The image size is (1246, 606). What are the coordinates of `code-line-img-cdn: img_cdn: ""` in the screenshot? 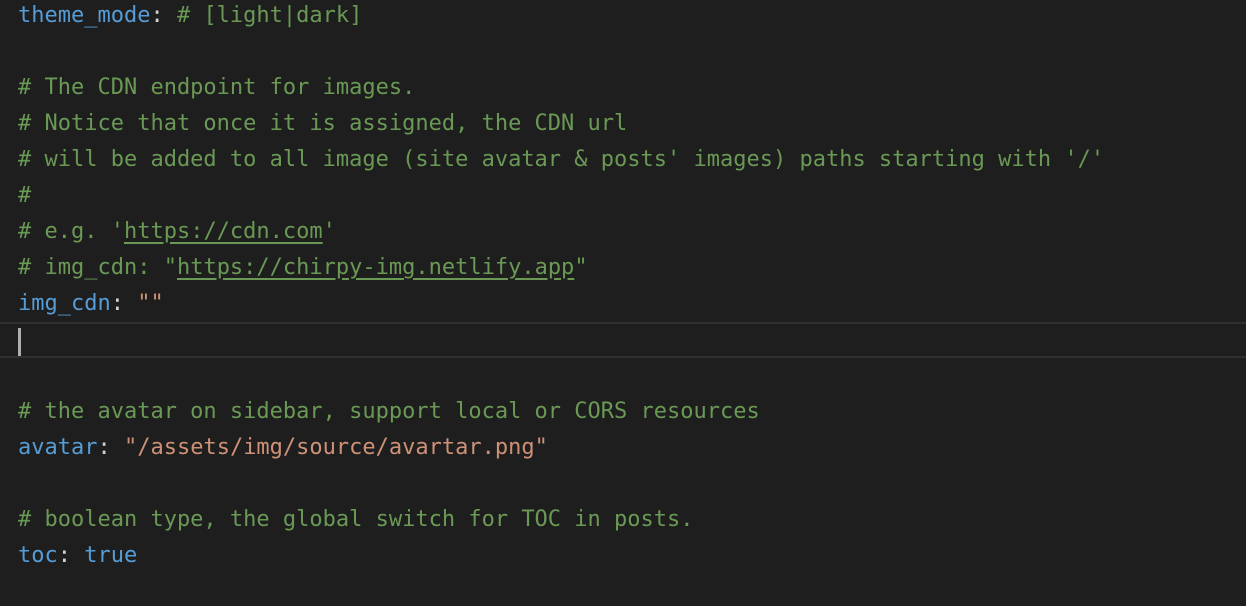 It's located at (623, 304).